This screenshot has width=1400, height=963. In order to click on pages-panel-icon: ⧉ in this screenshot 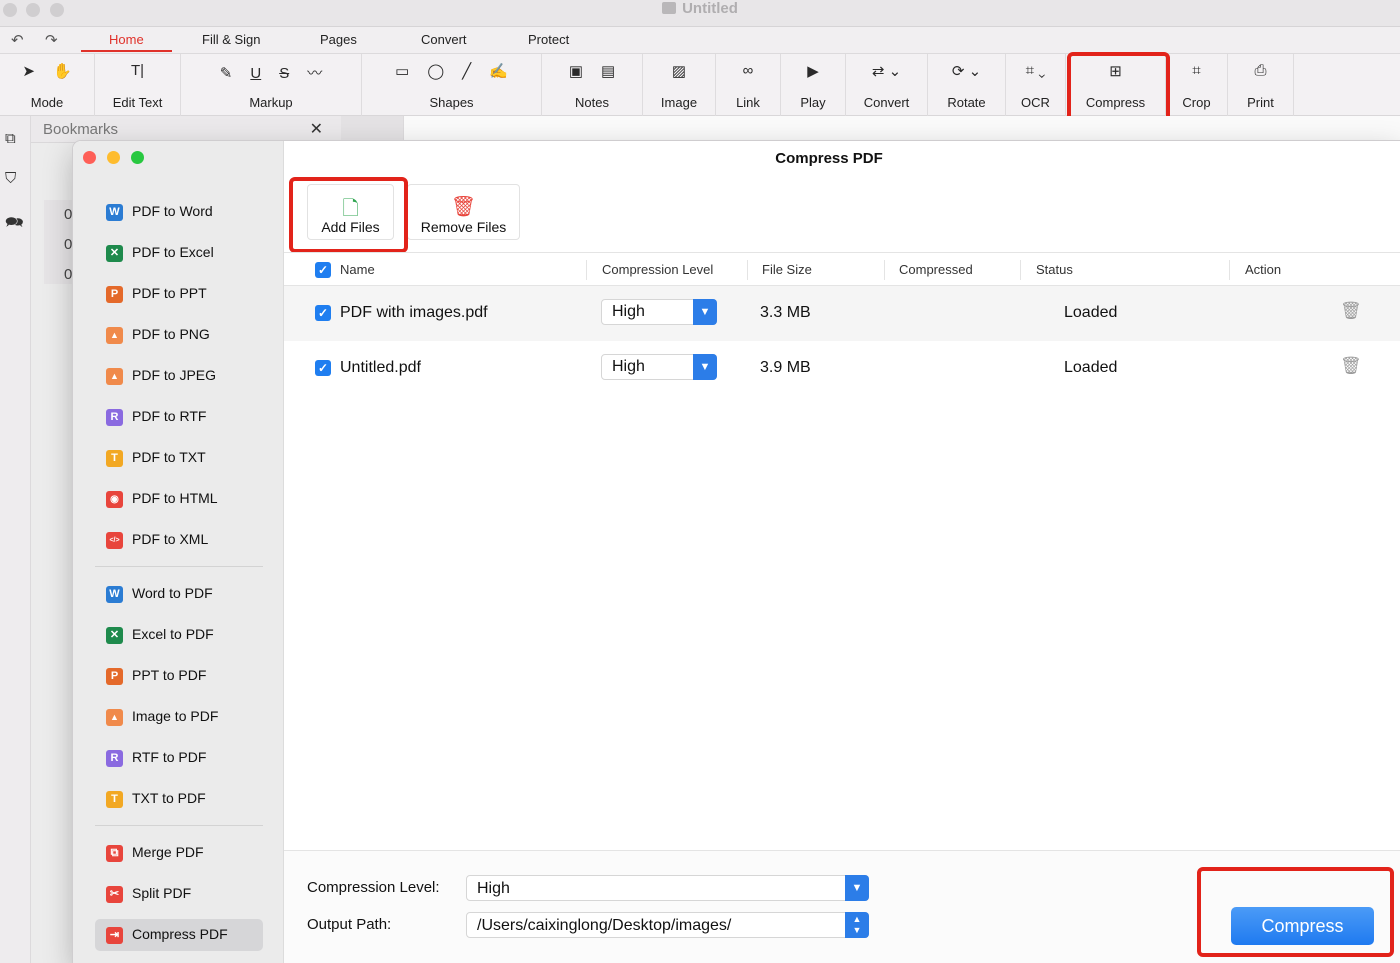, I will do `click(10, 138)`.